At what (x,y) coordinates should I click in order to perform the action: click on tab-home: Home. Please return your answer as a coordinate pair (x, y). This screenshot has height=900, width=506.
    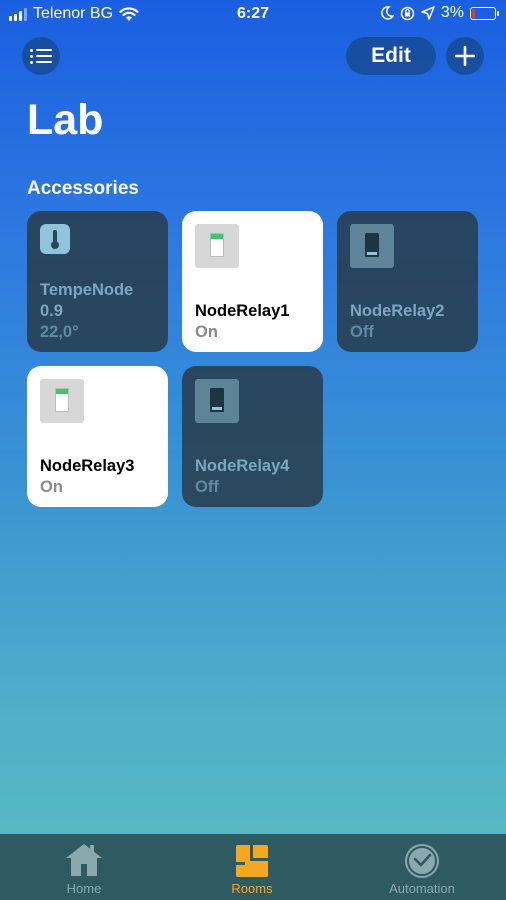
    Looking at the image, I should click on (84, 867).